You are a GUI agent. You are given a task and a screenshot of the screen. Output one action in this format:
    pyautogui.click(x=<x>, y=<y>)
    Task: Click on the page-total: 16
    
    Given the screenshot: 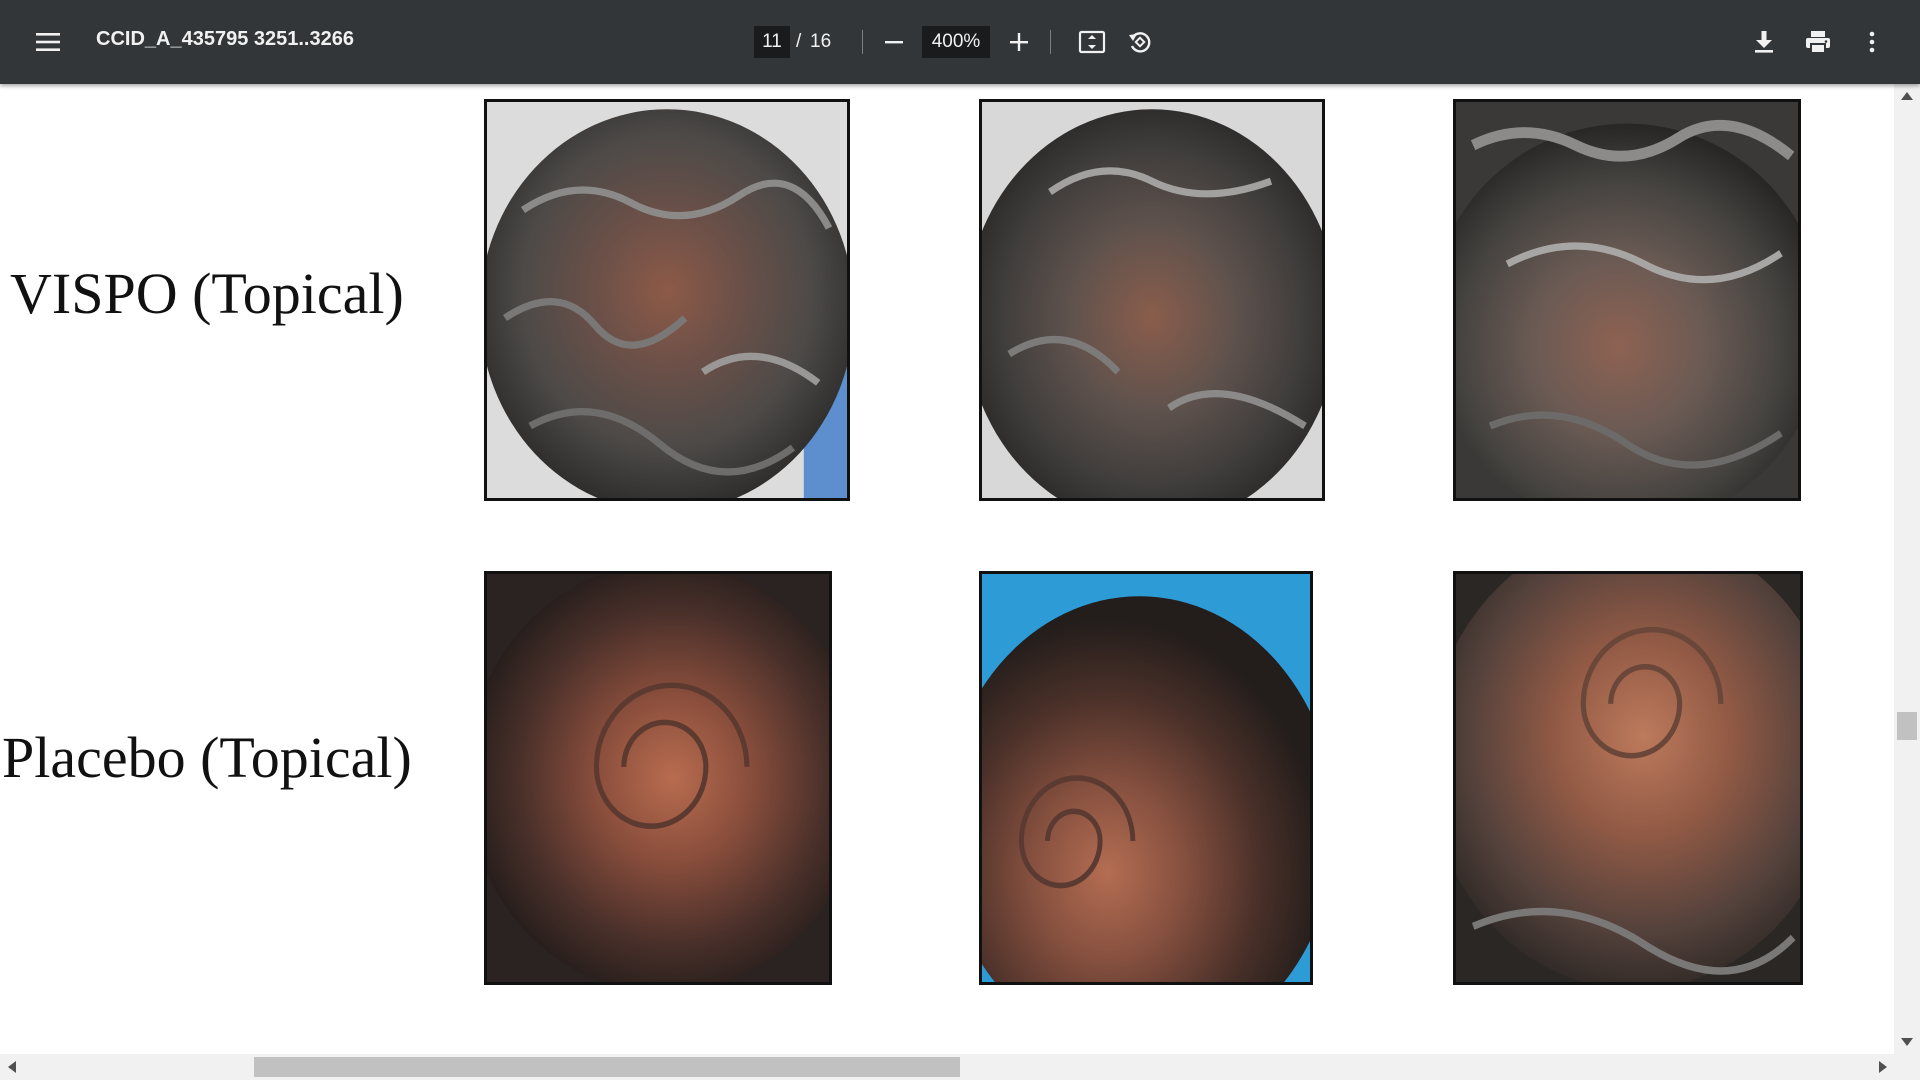 What is the action you would take?
    pyautogui.click(x=821, y=41)
    